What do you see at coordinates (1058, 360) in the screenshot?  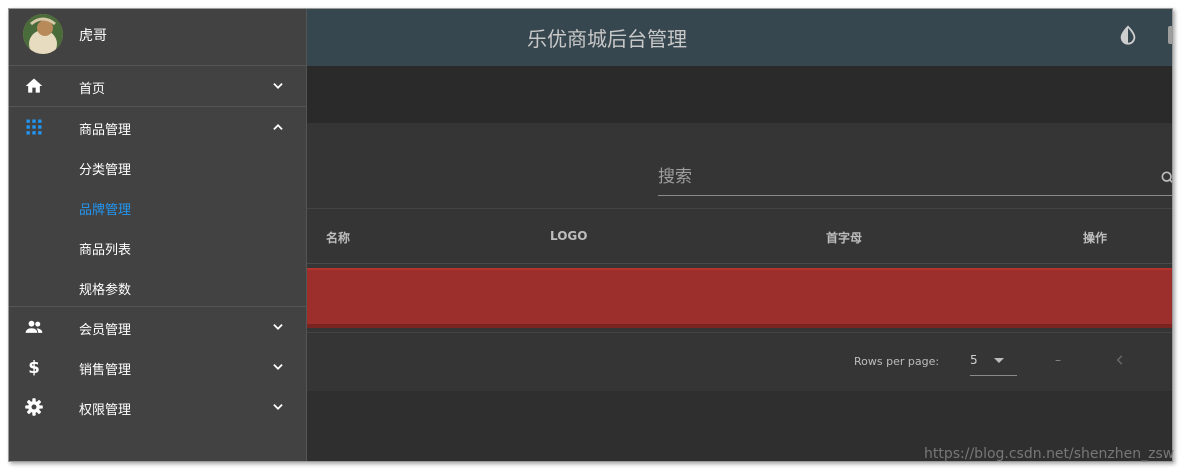 I see `page-range-text: –` at bounding box center [1058, 360].